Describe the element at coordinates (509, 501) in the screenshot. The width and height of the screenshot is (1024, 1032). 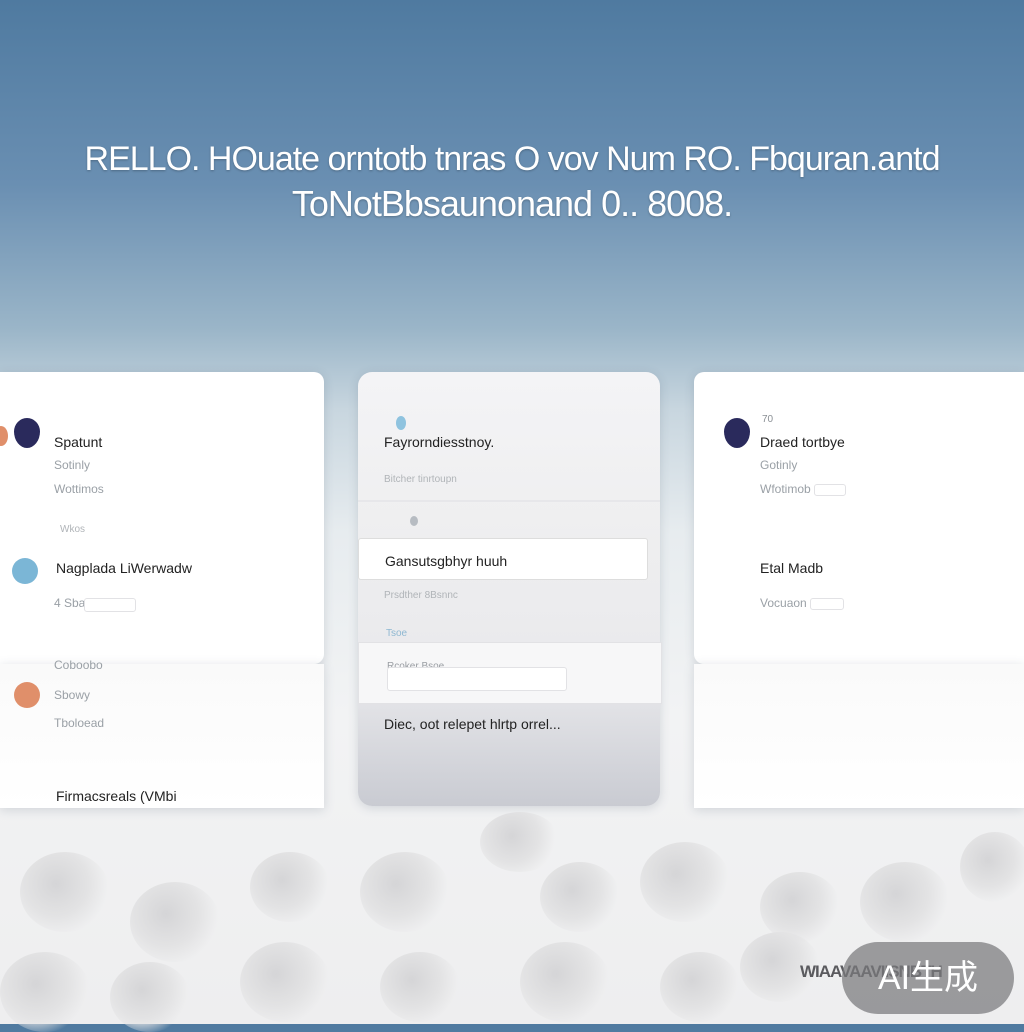
I see `center-card-divider` at that location.